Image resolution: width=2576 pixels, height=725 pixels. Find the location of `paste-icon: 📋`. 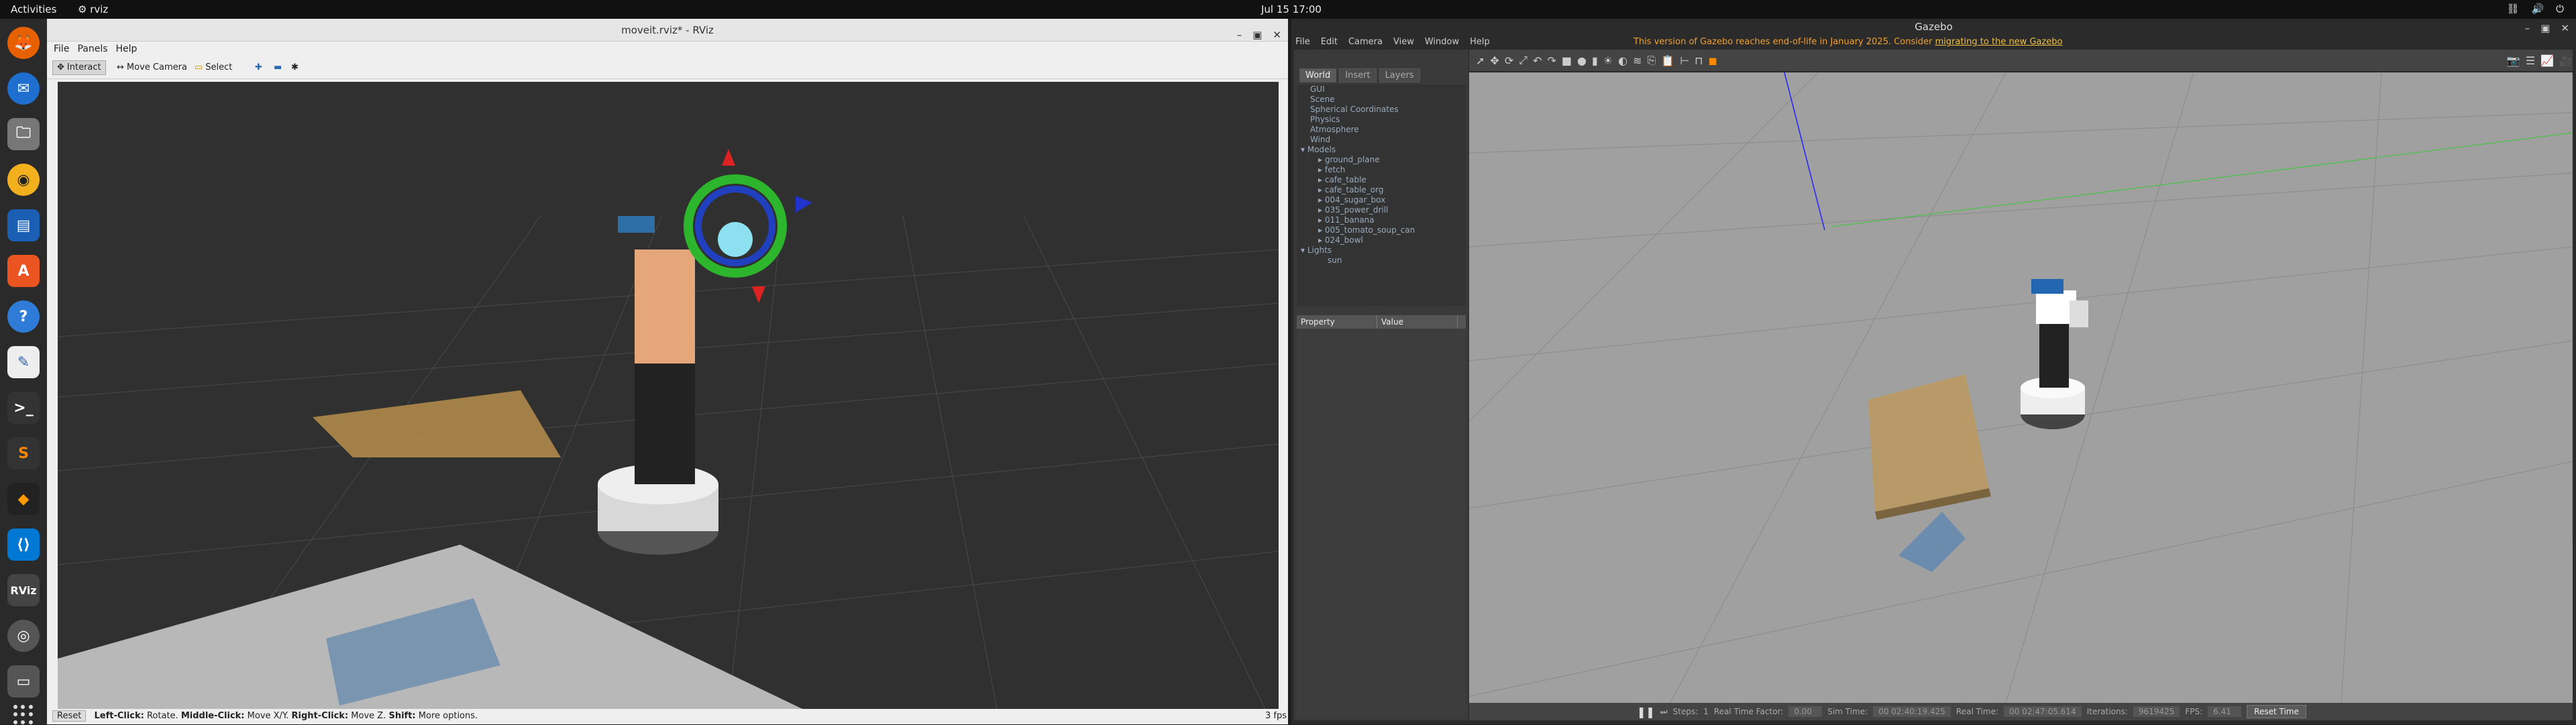

paste-icon: 📋 is located at coordinates (1667, 60).